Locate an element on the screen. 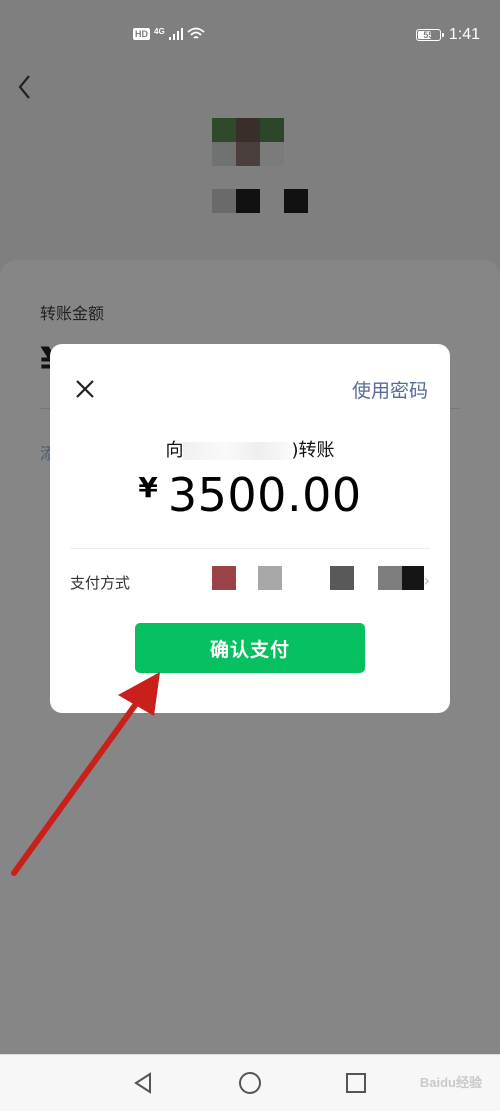 The height and width of the screenshot is (1111, 500). payee-name-redacted is located at coordinates (262, 201).